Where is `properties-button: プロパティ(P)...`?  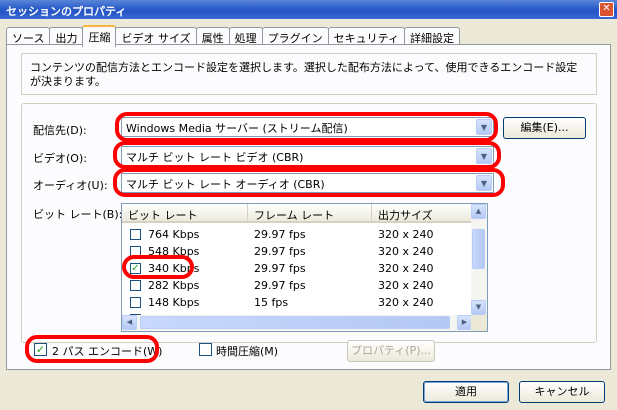
properties-button: プロパティ(P)... is located at coordinates (391, 351).